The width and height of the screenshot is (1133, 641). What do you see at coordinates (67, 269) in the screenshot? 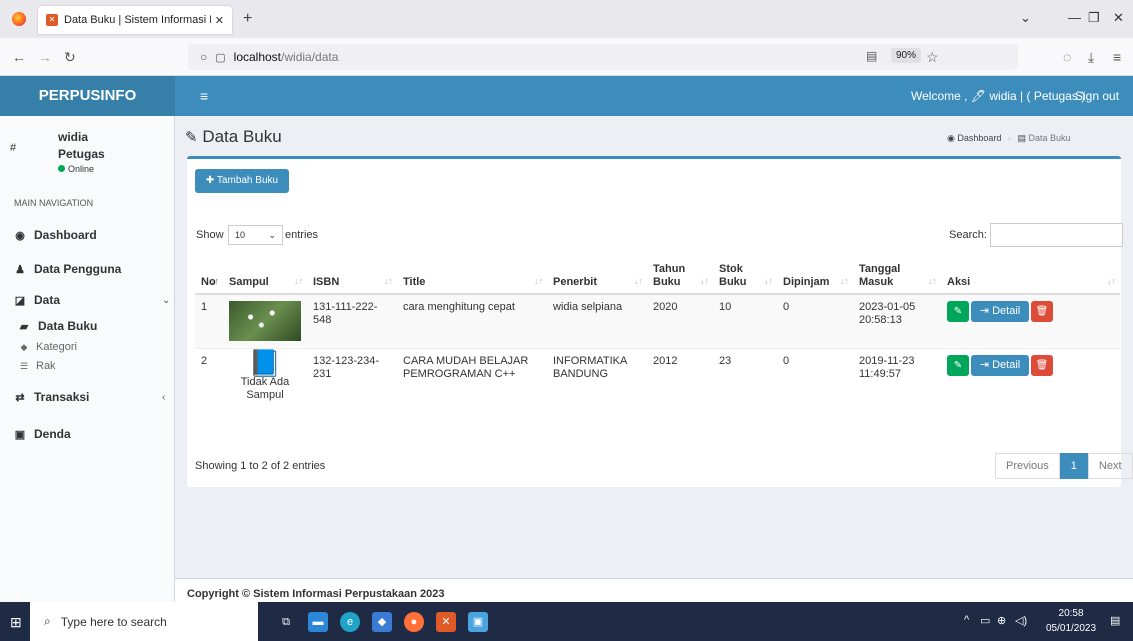
I see `sidebar-item-pengguna: ♟ Data Pengguna` at bounding box center [67, 269].